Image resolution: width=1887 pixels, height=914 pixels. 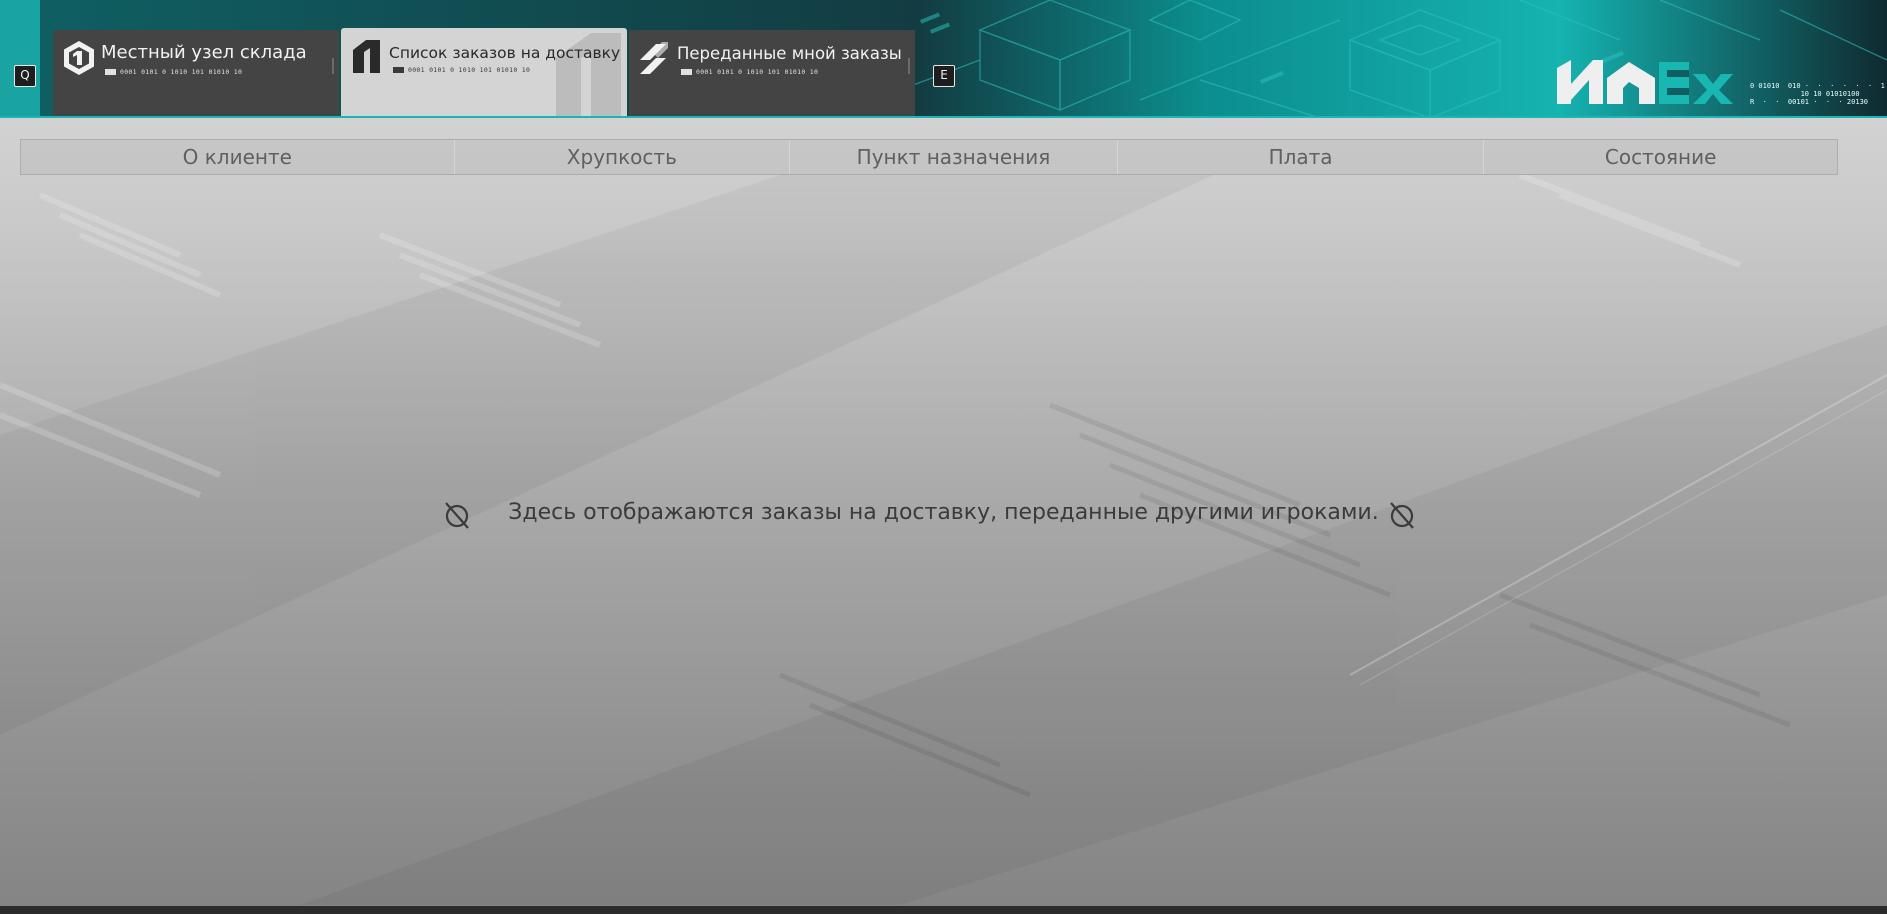 What do you see at coordinates (238, 157) in the screenshot?
I see `column-header-client: О клиенте` at bounding box center [238, 157].